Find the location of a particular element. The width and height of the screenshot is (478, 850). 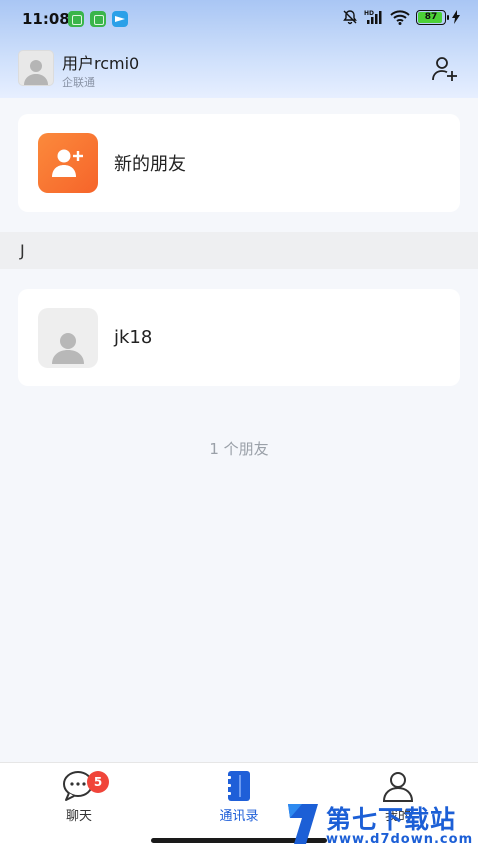

section-index-header: J is located at coordinates (239, 250).